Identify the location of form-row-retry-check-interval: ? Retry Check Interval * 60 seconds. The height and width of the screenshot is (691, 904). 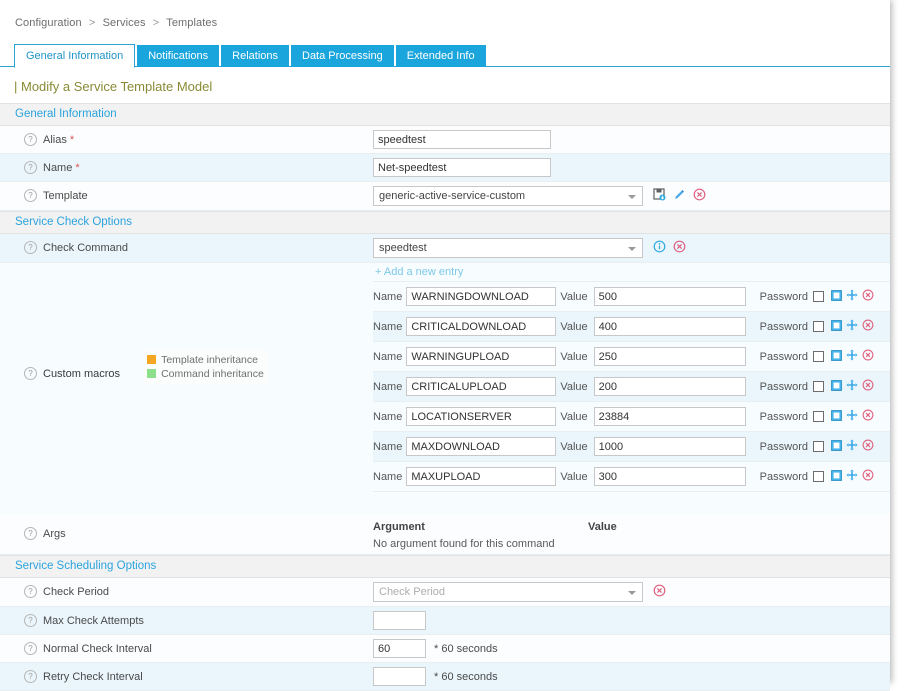
(445, 677).